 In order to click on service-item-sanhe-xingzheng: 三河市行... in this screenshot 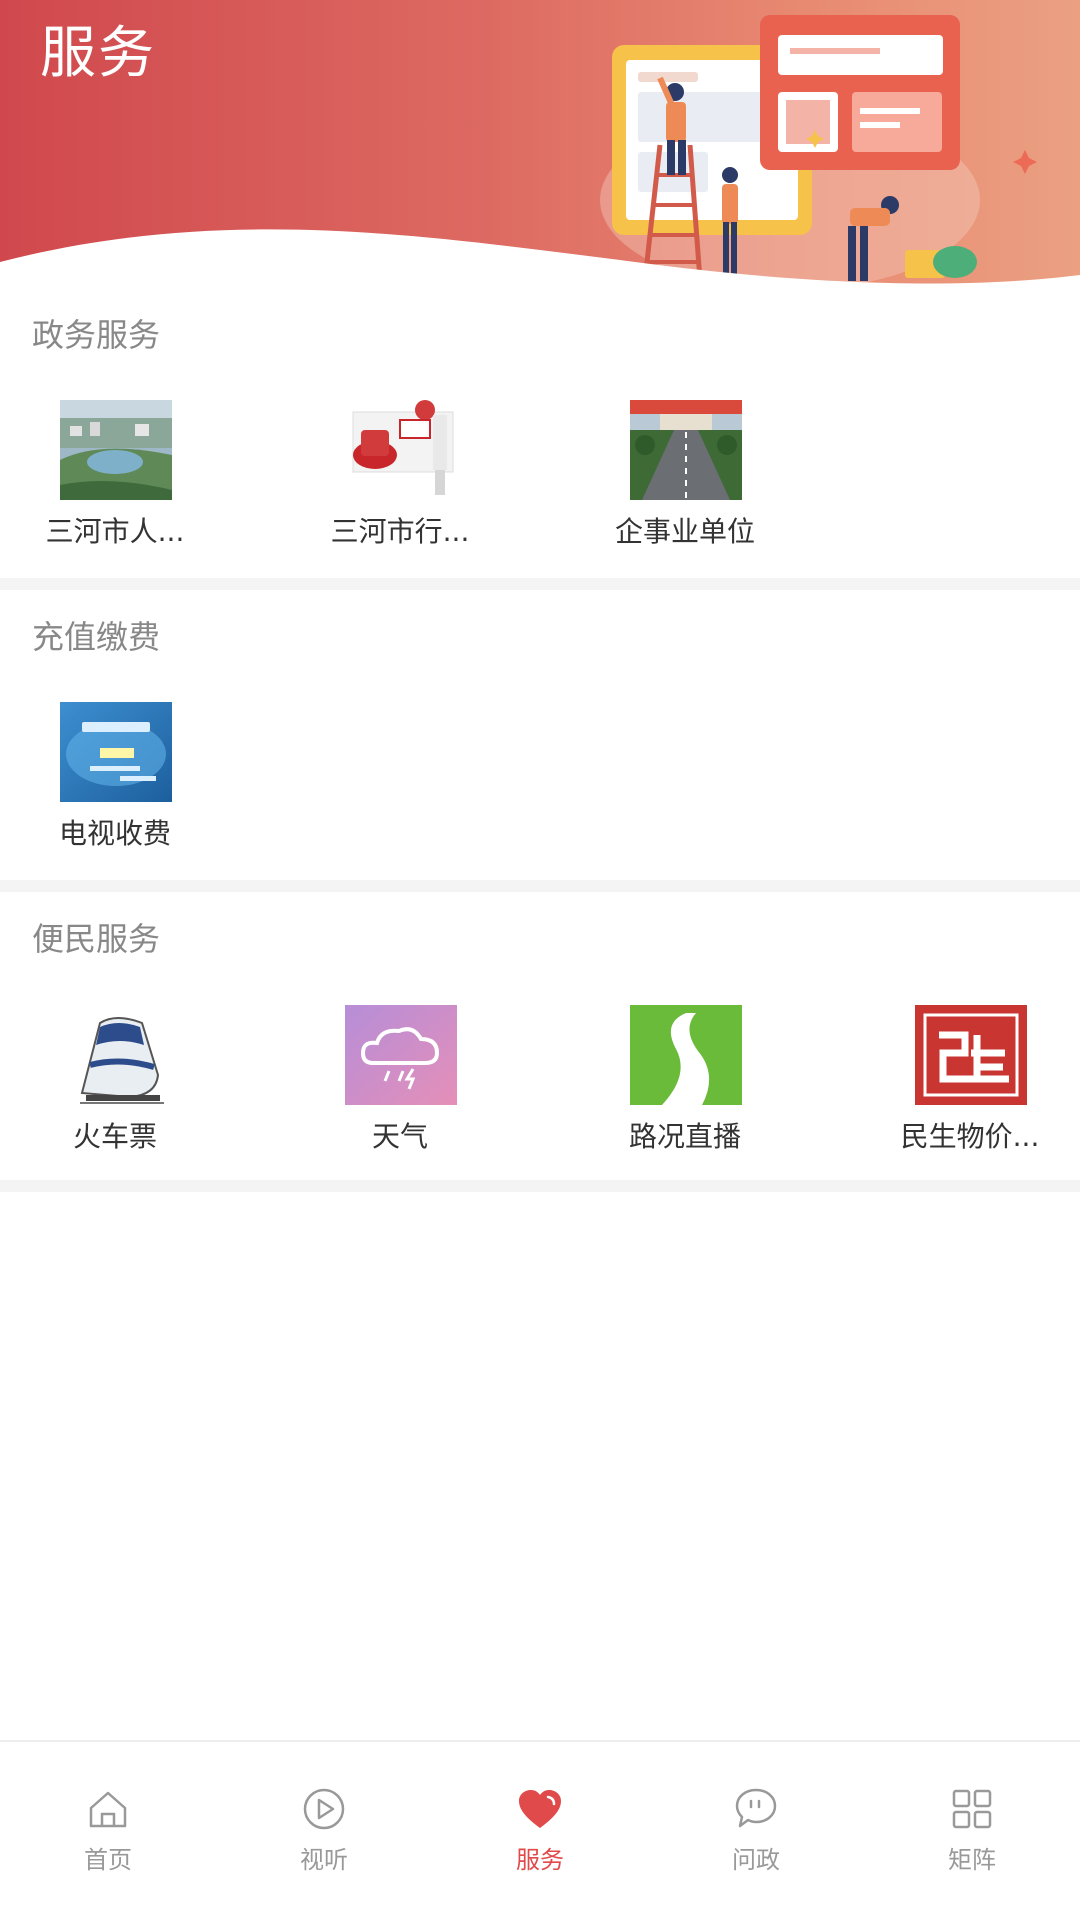, I will do `click(400, 480)`.